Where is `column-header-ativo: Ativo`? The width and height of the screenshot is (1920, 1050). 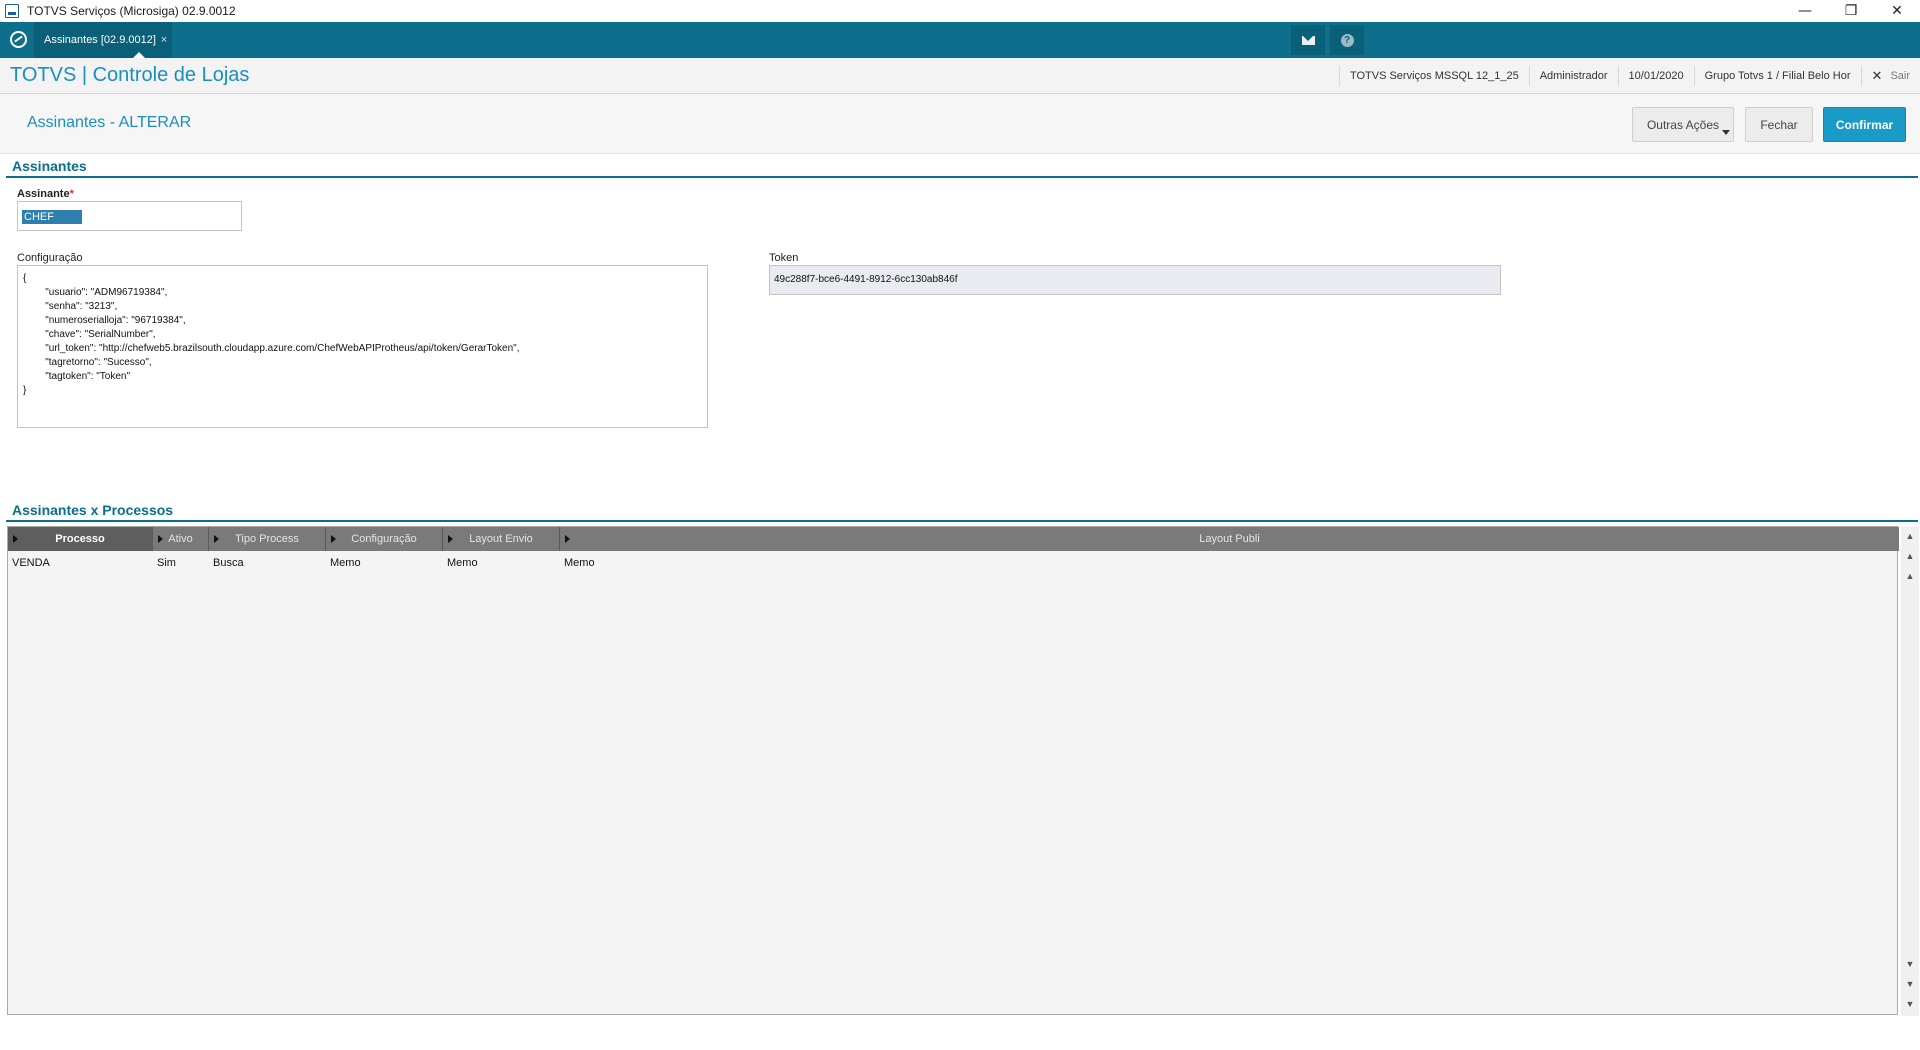
column-header-ativo: Ativo is located at coordinates (181, 539).